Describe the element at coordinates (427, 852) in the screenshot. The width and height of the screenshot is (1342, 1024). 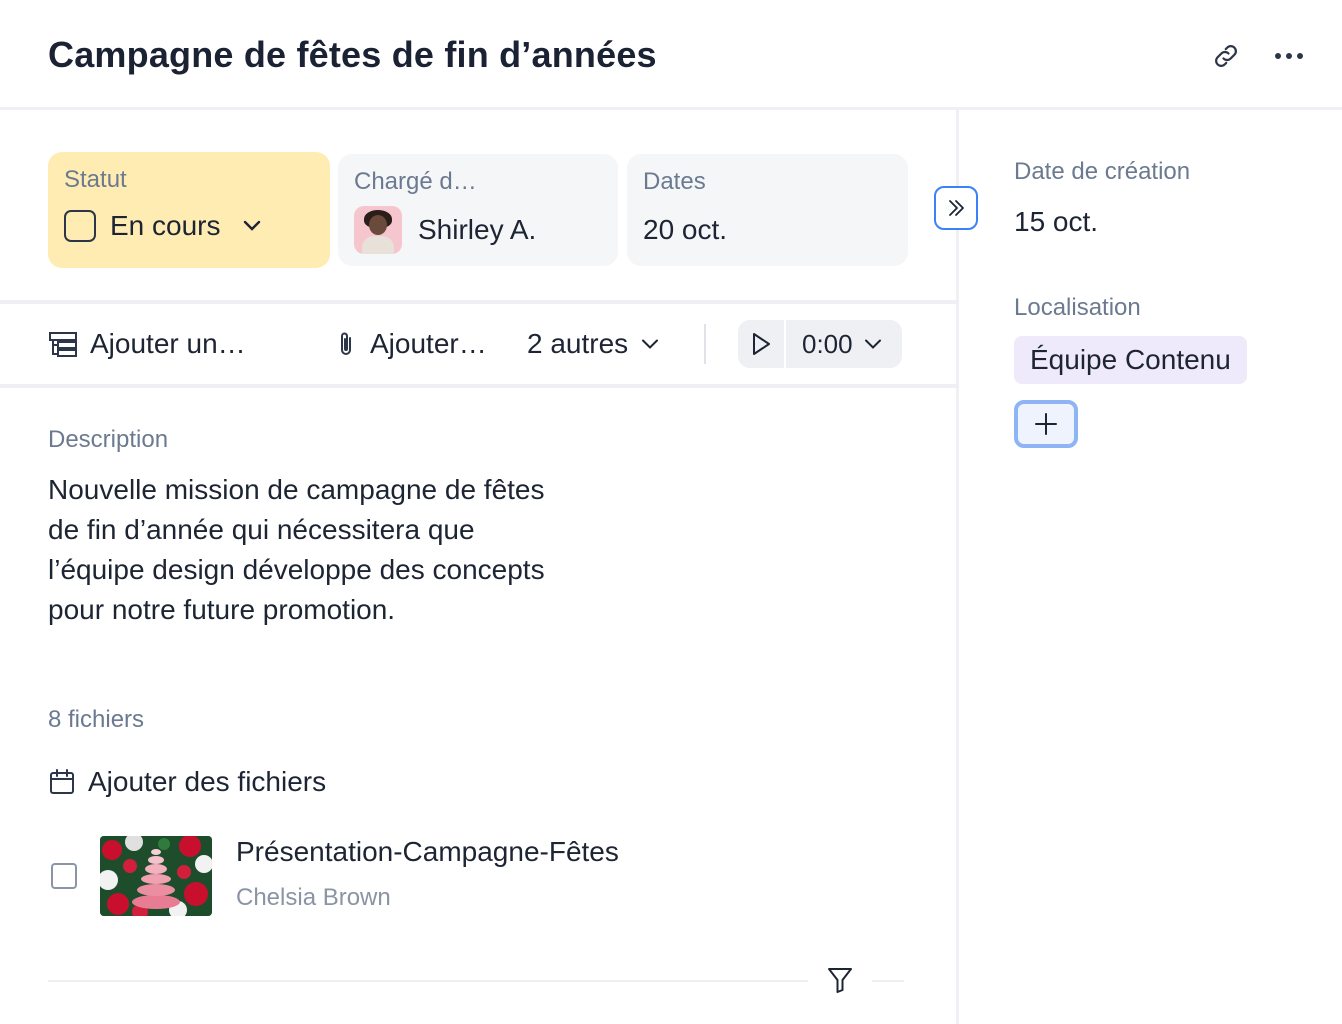
I see `file-name: Présentation-Campagne-Fêtes` at that location.